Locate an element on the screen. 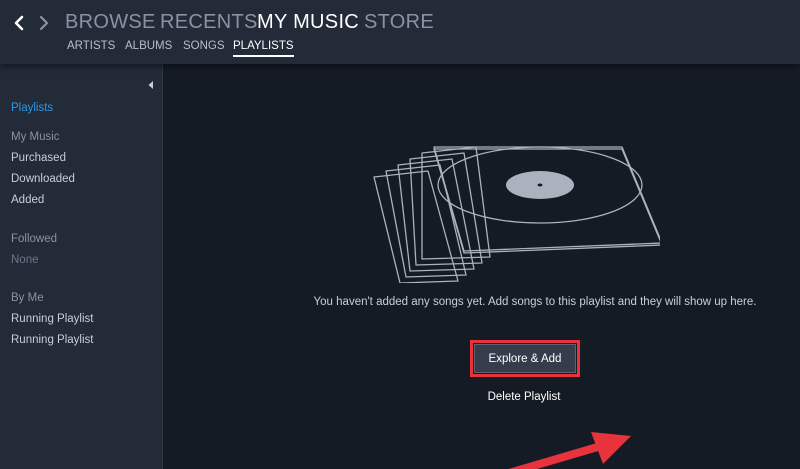  tab-my-music: MY MUSIC is located at coordinates (308, 22).